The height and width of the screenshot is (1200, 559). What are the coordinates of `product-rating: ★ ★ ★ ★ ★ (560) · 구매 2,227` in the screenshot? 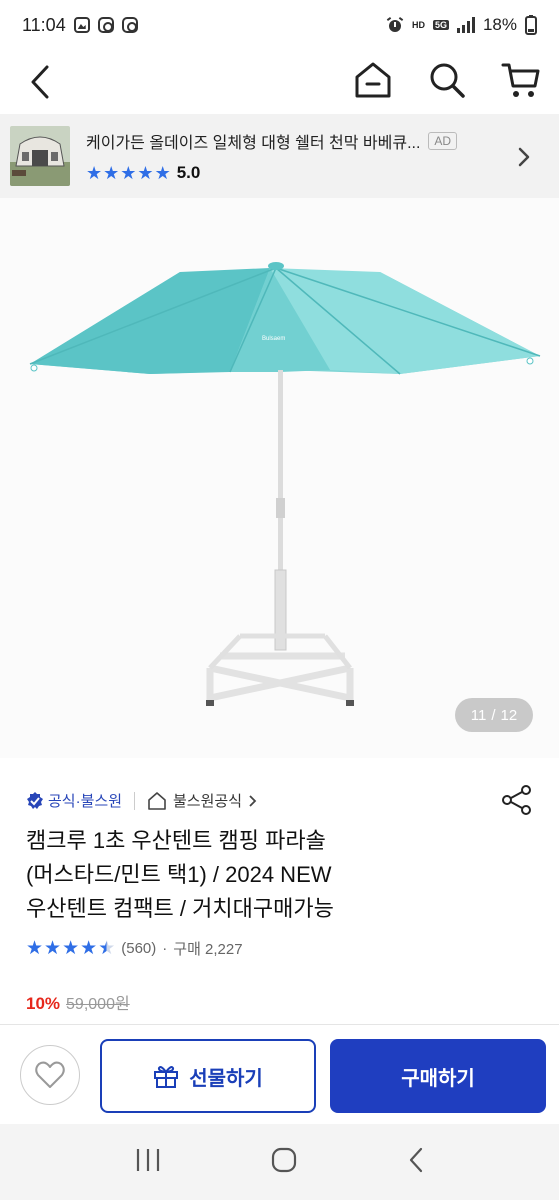 It's located at (134, 948).